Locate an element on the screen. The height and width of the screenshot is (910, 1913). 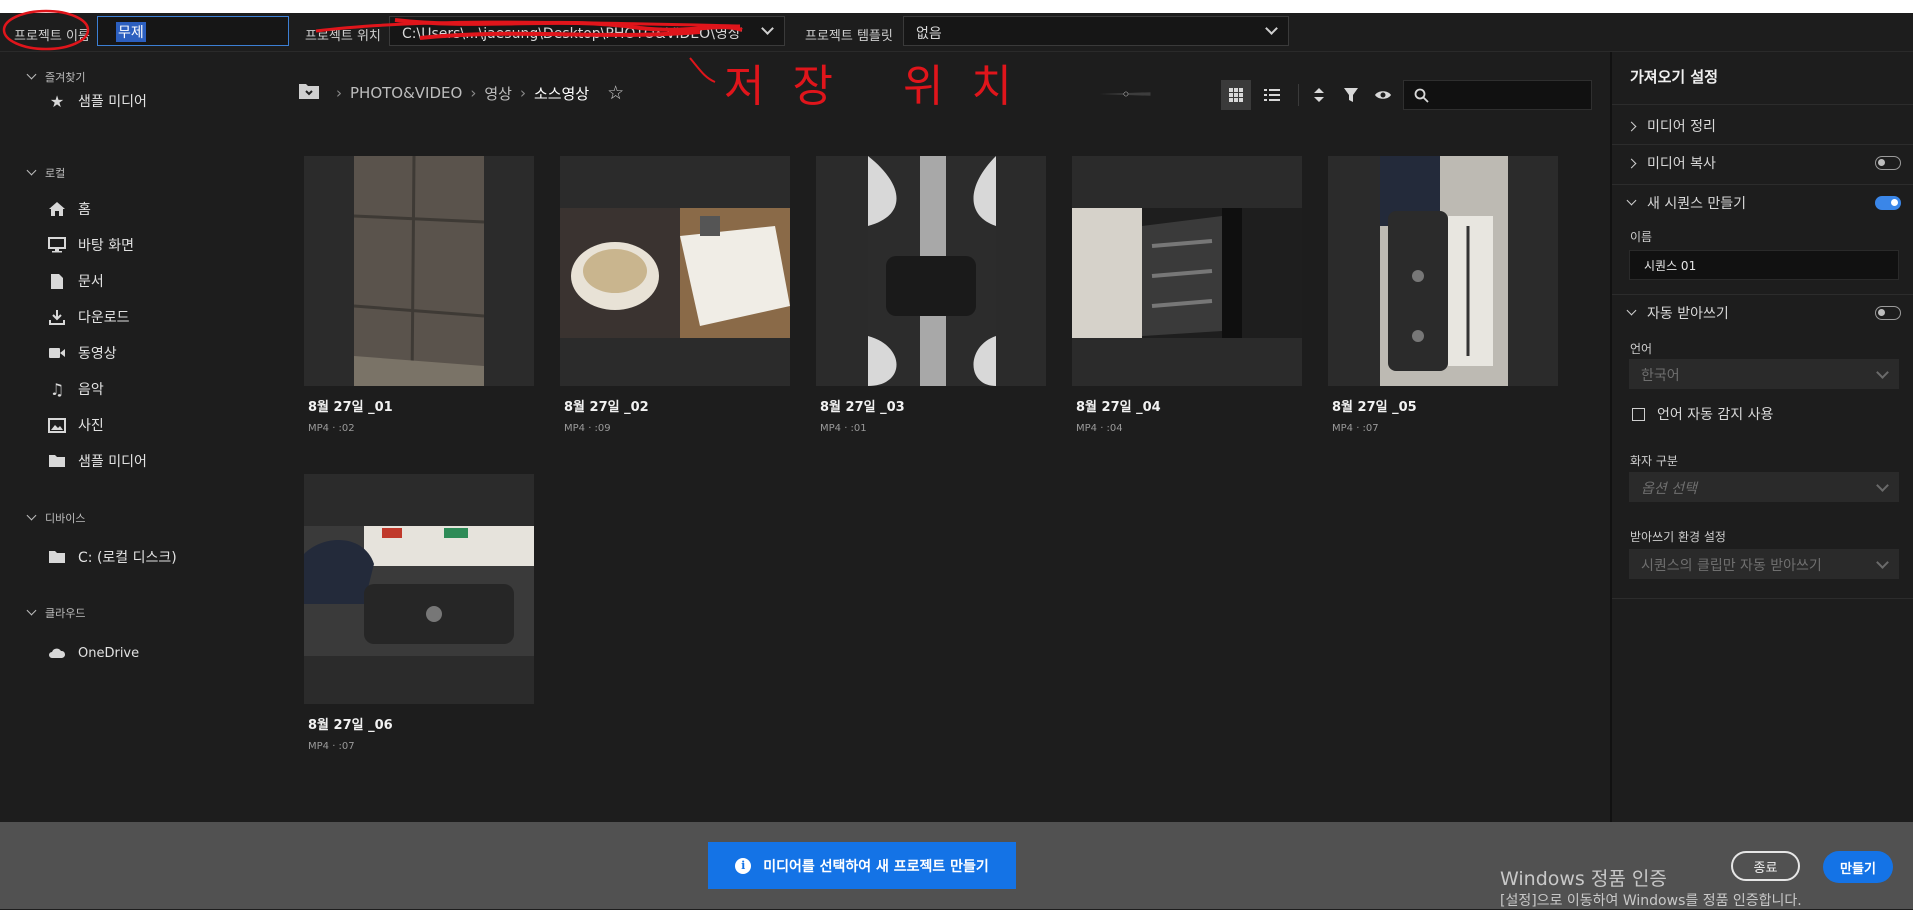
sidebar-item-desktop: 바탕 화면 is located at coordinates (90, 245).